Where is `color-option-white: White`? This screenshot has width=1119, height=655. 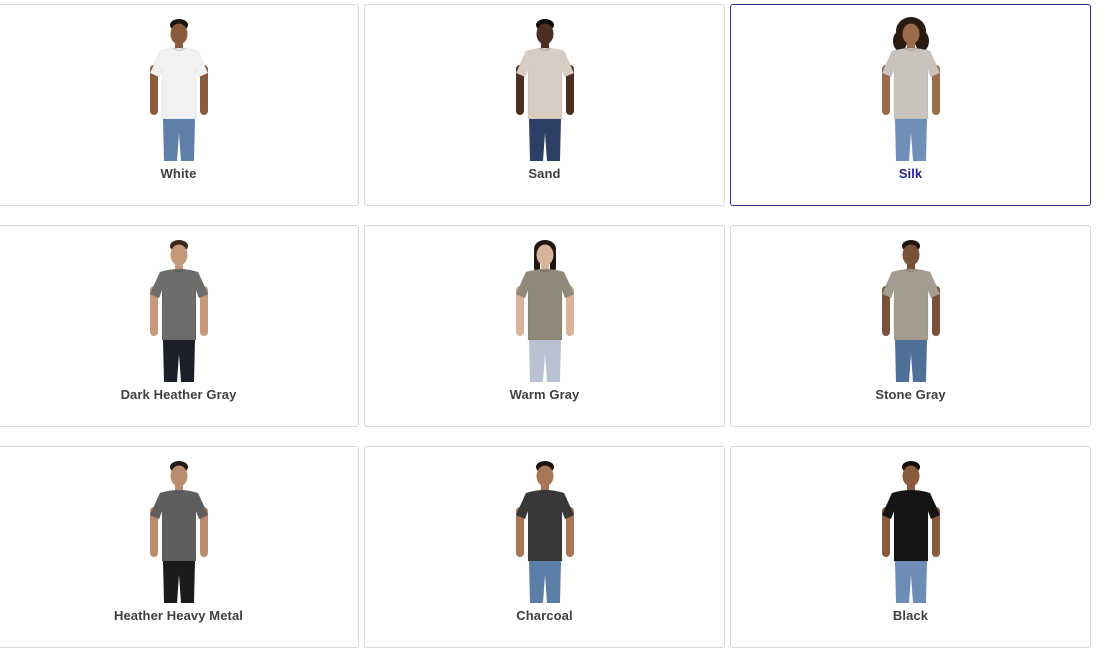
color-option-white: White is located at coordinates (179, 105).